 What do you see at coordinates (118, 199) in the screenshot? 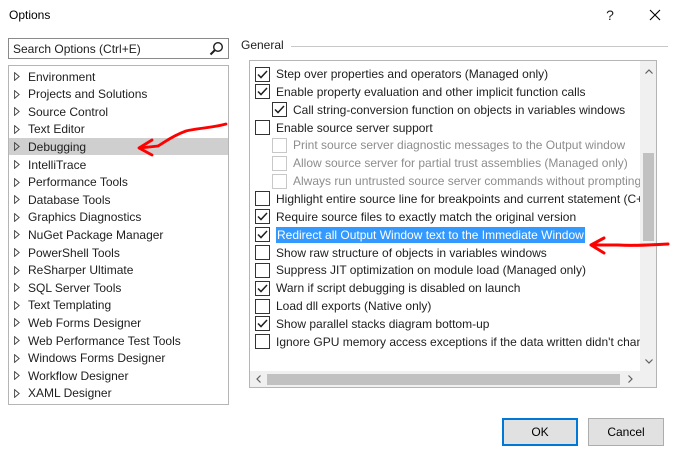
I see `tree-item: Database Tools` at bounding box center [118, 199].